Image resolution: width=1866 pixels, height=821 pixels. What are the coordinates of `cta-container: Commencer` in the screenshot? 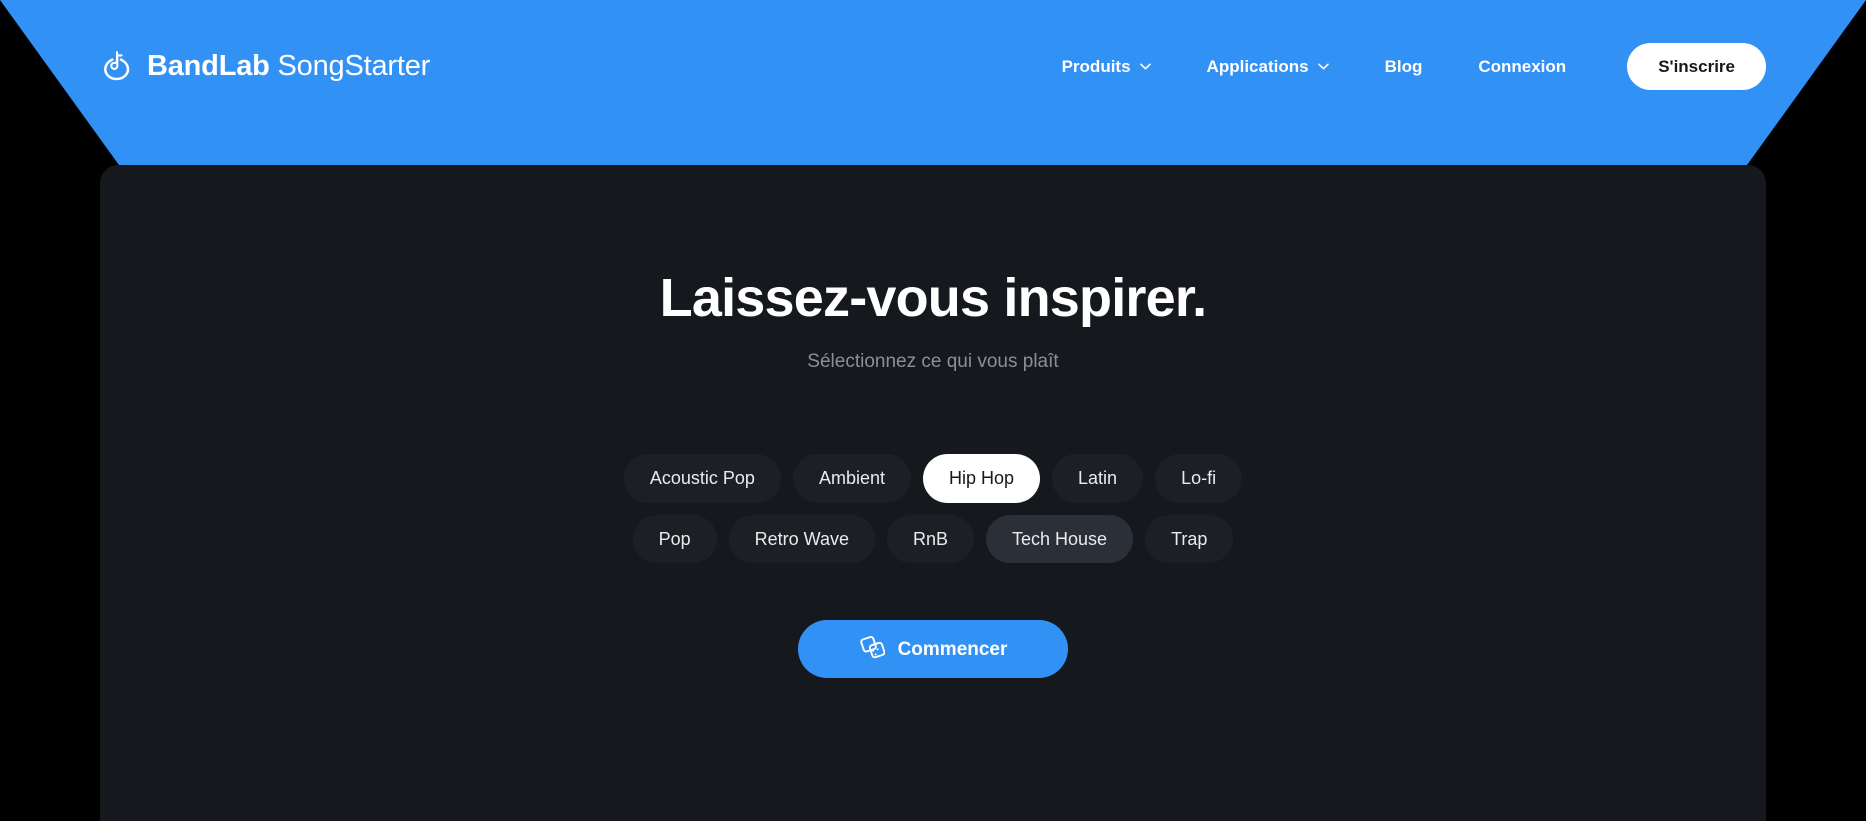 It's located at (933, 649).